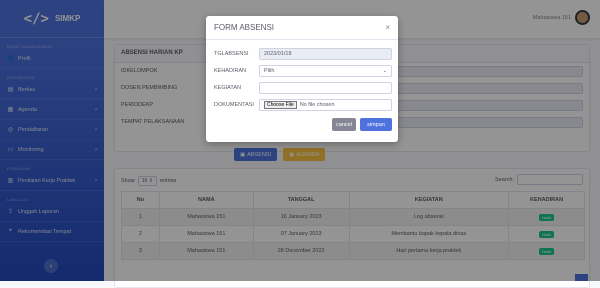  What do you see at coordinates (325, 54) in the screenshot?
I see `tglabsensi-field: 2023/01/18` at bounding box center [325, 54].